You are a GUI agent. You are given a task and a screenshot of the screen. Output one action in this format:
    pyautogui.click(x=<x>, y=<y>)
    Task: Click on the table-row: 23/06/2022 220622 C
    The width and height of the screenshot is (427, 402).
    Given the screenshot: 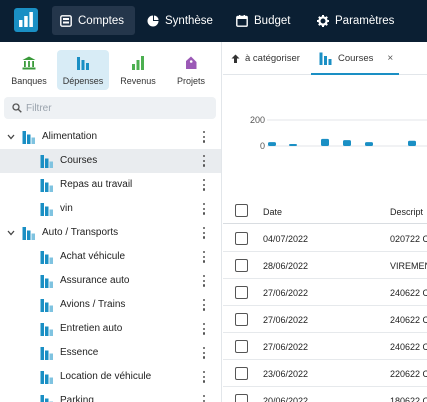 What is the action you would take?
    pyautogui.click(x=325, y=373)
    